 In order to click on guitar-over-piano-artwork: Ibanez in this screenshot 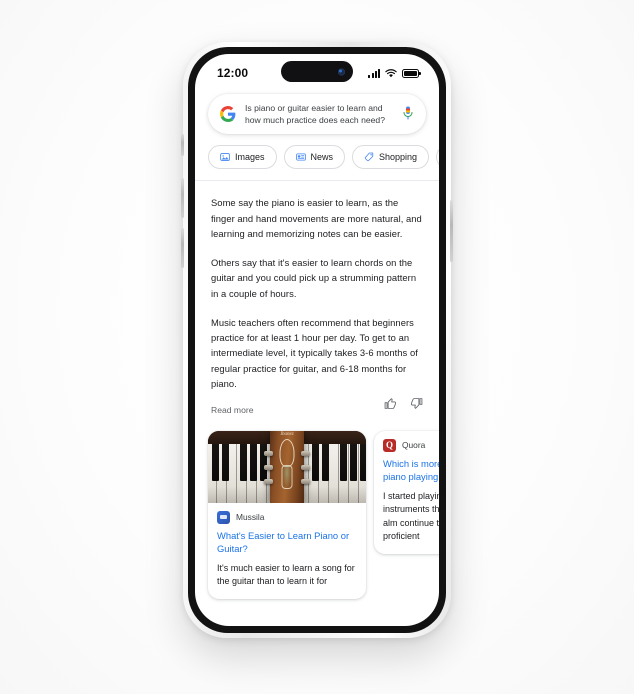, I will do `click(287, 466)`.